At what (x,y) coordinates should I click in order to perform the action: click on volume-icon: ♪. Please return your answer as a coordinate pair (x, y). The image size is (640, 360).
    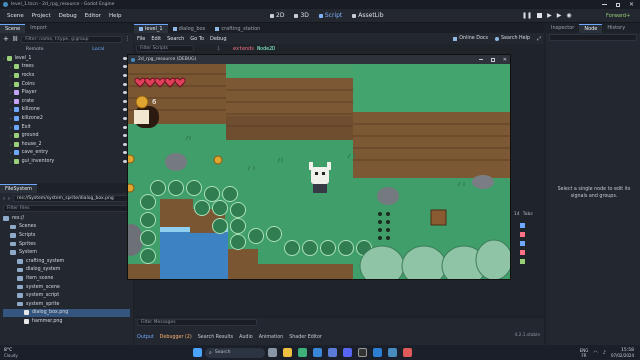
    Looking at the image, I should click on (604, 353).